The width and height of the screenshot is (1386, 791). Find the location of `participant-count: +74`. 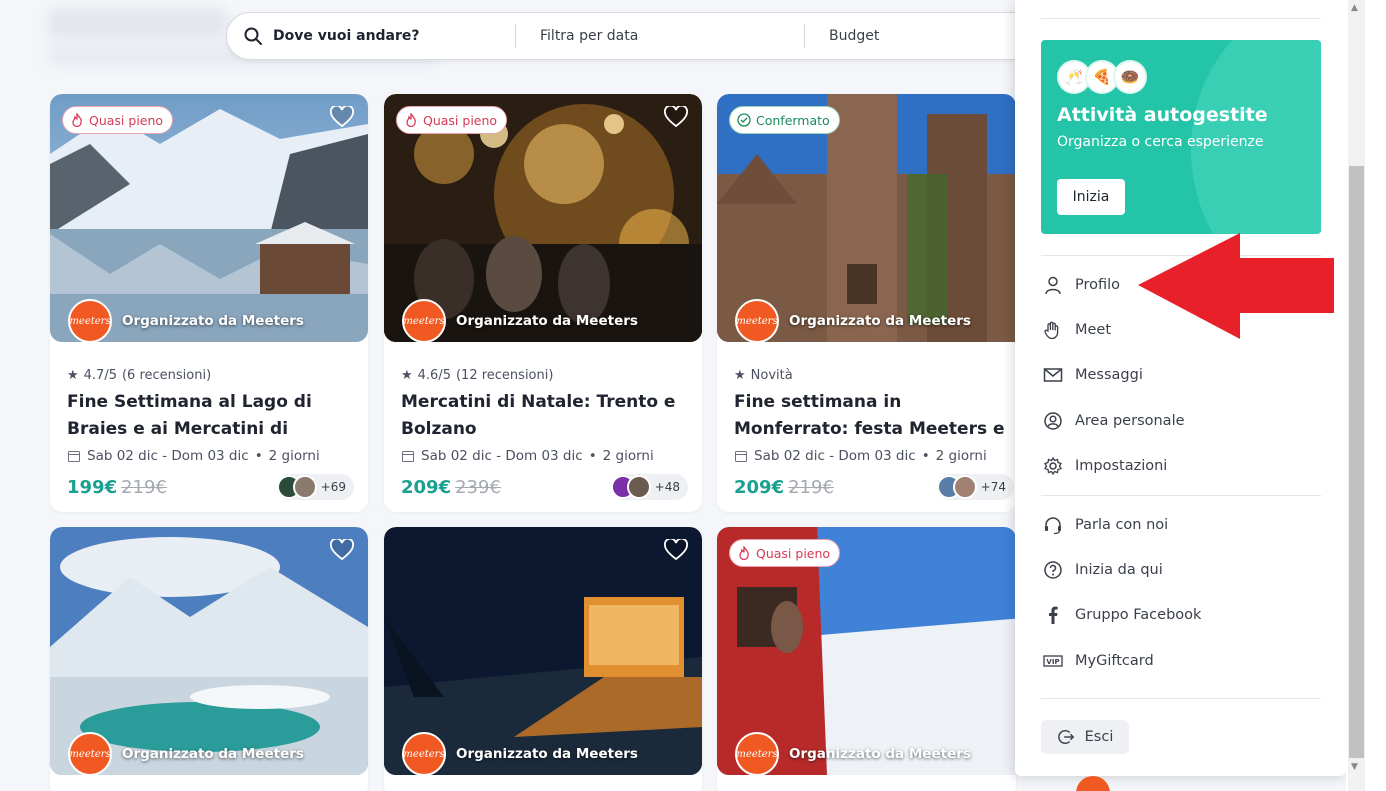

participant-count: +74 is located at coordinates (993, 487).